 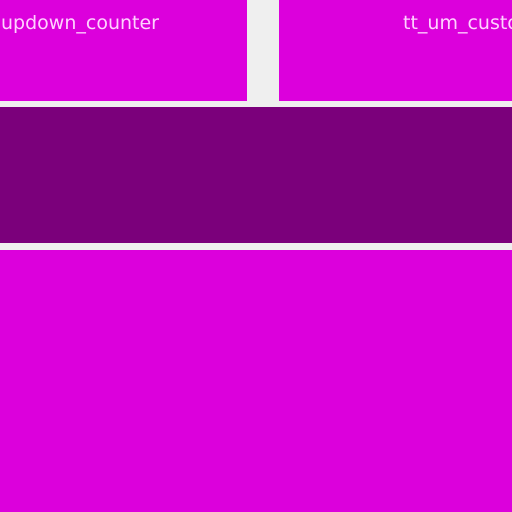 What do you see at coordinates (395, 50) in the screenshot?
I see `tile-tt-um-custom: tt_um_custo` at bounding box center [395, 50].